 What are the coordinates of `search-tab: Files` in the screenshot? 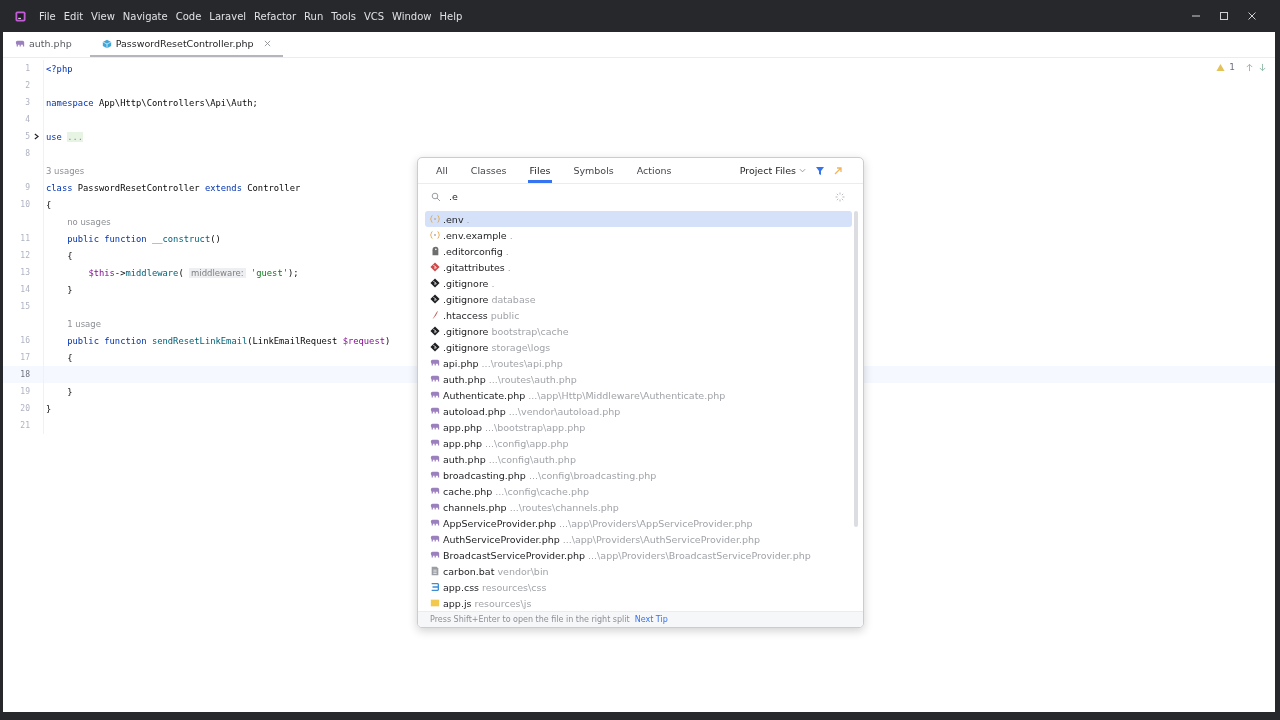 It's located at (540, 171).